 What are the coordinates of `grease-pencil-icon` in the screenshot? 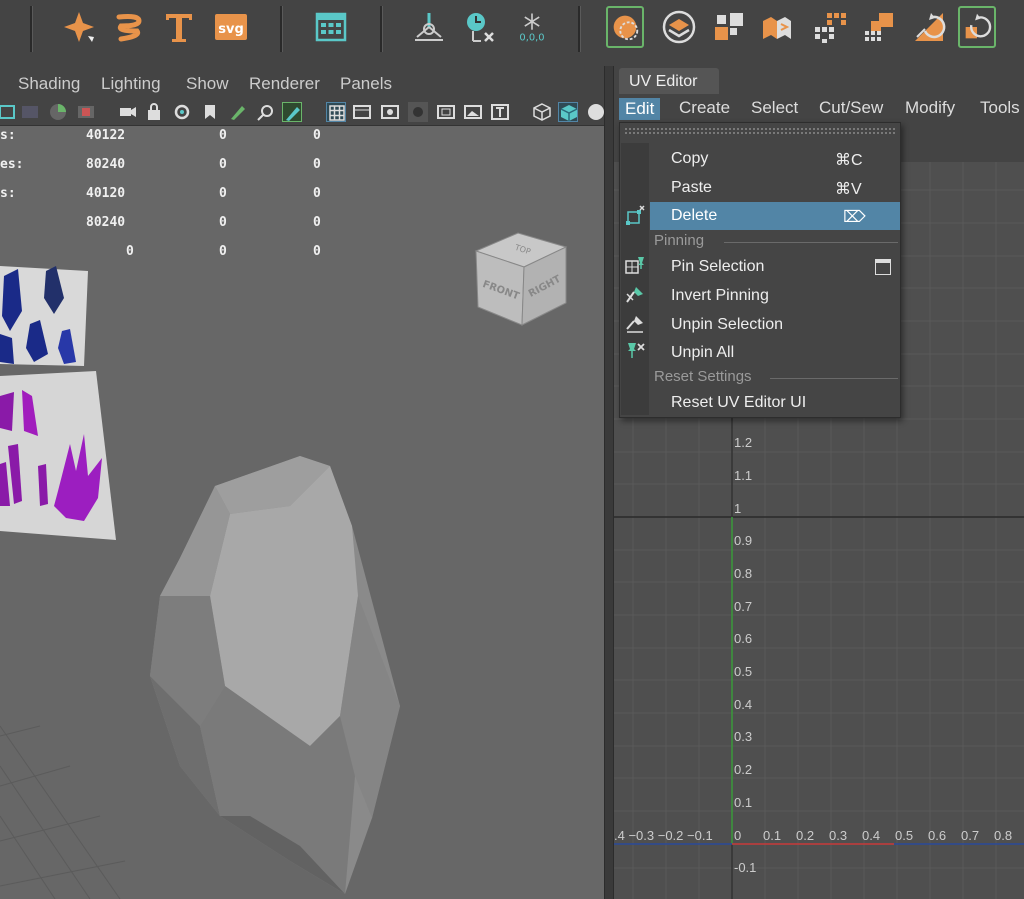 It's located at (238, 112).